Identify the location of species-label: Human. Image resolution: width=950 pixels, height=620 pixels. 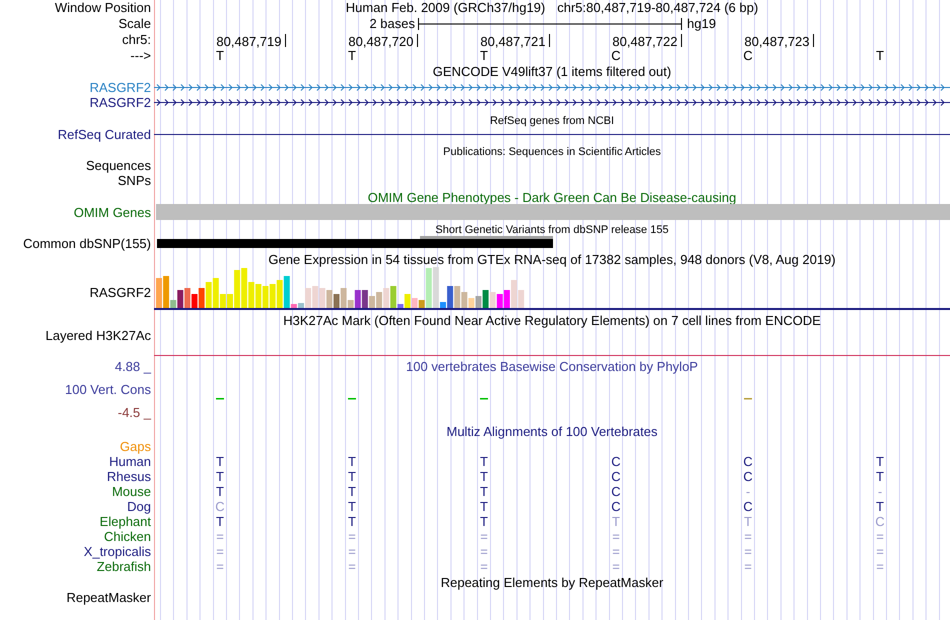
(130, 461).